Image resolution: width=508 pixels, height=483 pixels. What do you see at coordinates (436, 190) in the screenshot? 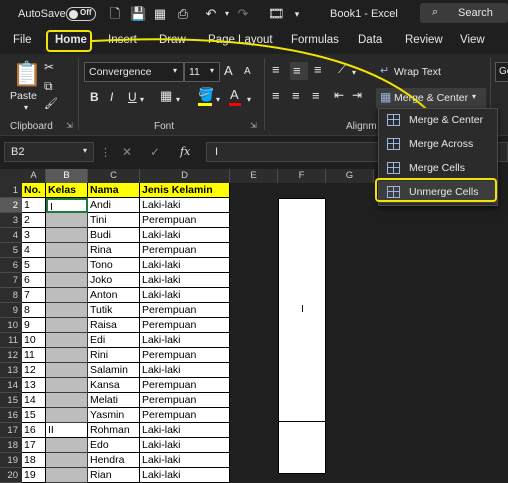
I see `unmerge-highlight-box` at bounding box center [436, 190].